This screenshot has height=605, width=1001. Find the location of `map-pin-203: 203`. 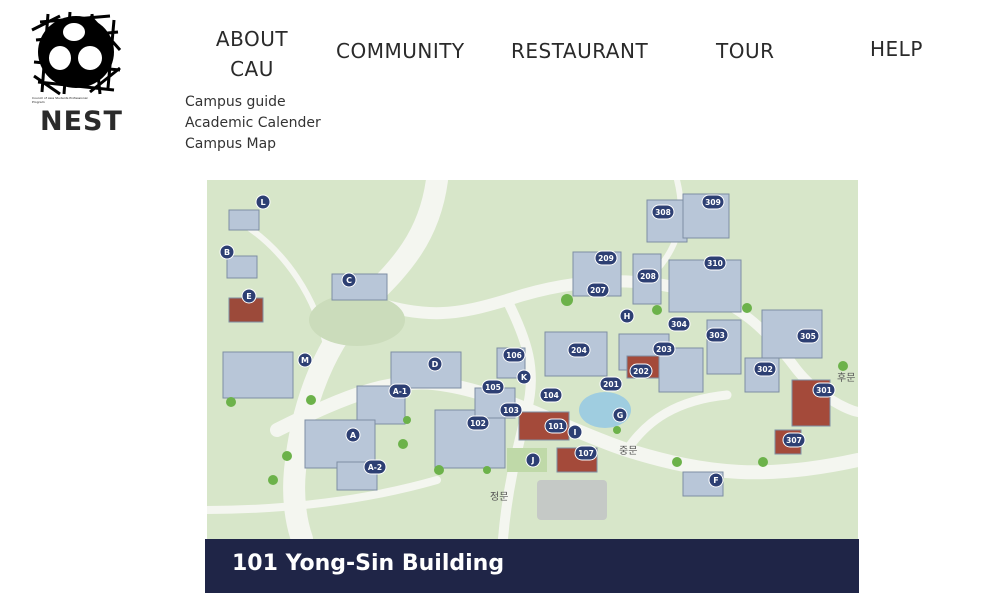

map-pin-203: 203 is located at coordinates (664, 349).